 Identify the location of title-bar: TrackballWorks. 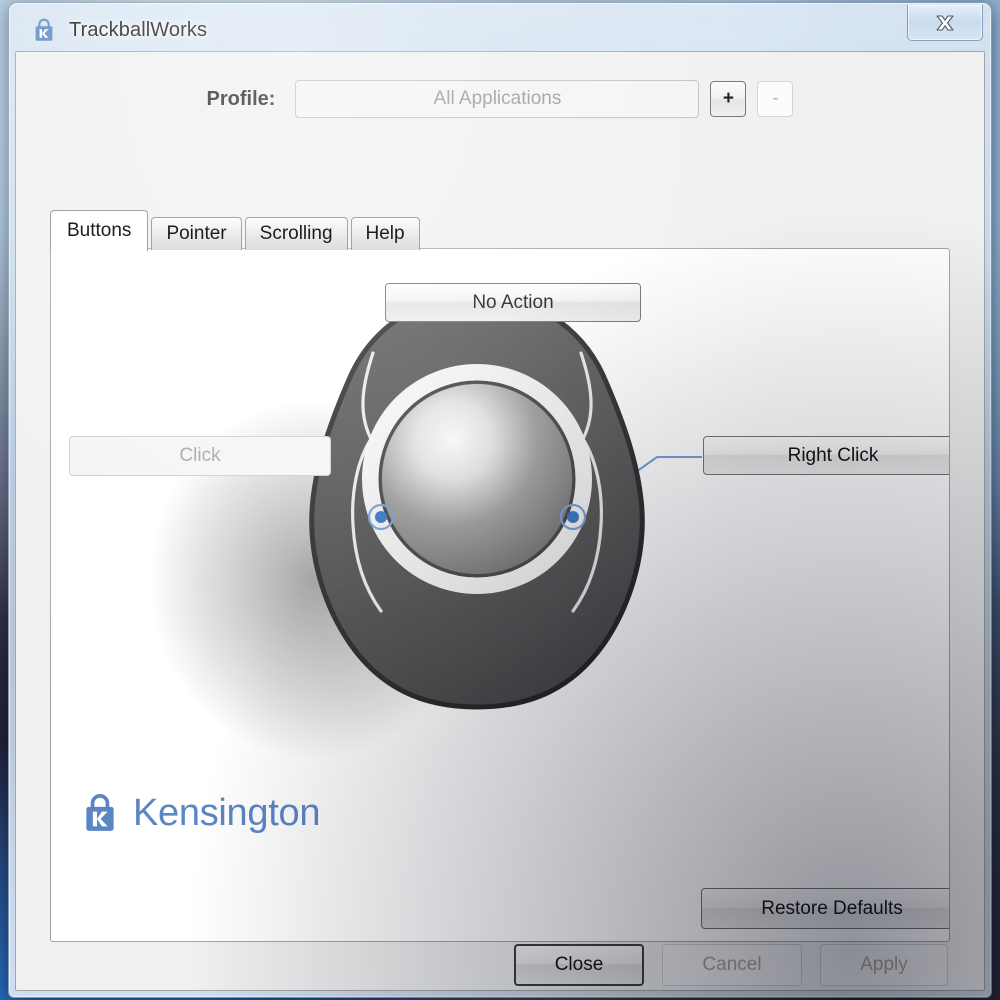
(500, 28).